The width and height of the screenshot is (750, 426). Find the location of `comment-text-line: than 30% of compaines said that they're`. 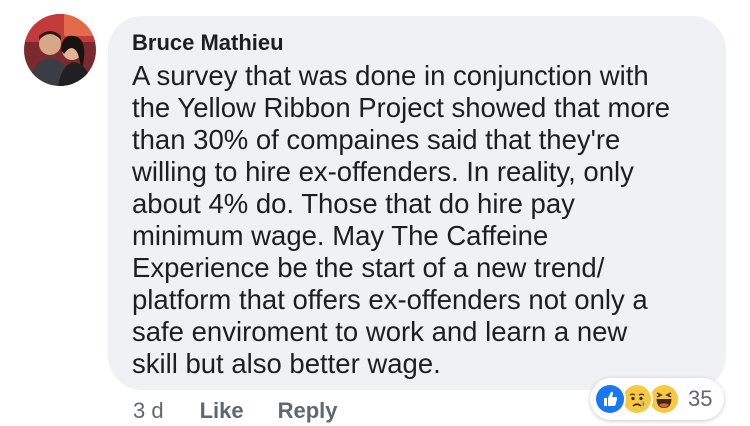

comment-text-line: than 30% of compaines said that they're is located at coordinates (376, 139).